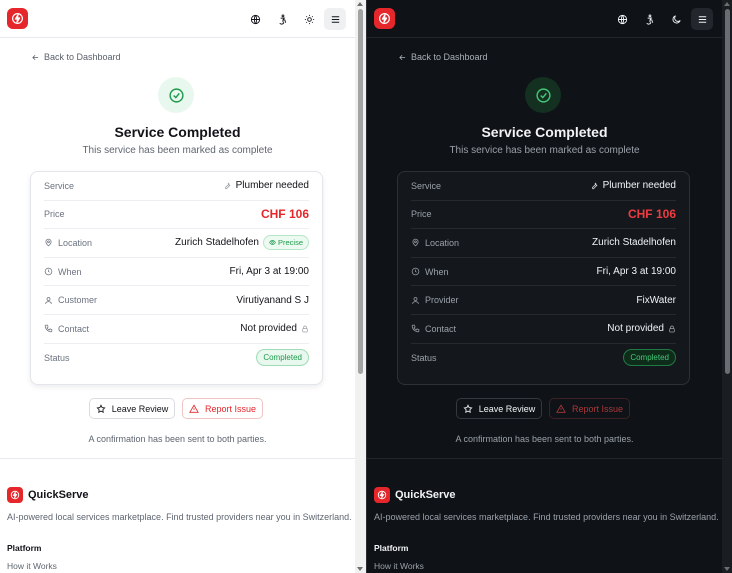  What do you see at coordinates (543, 95) in the screenshot?
I see `check-circle-icon` at bounding box center [543, 95].